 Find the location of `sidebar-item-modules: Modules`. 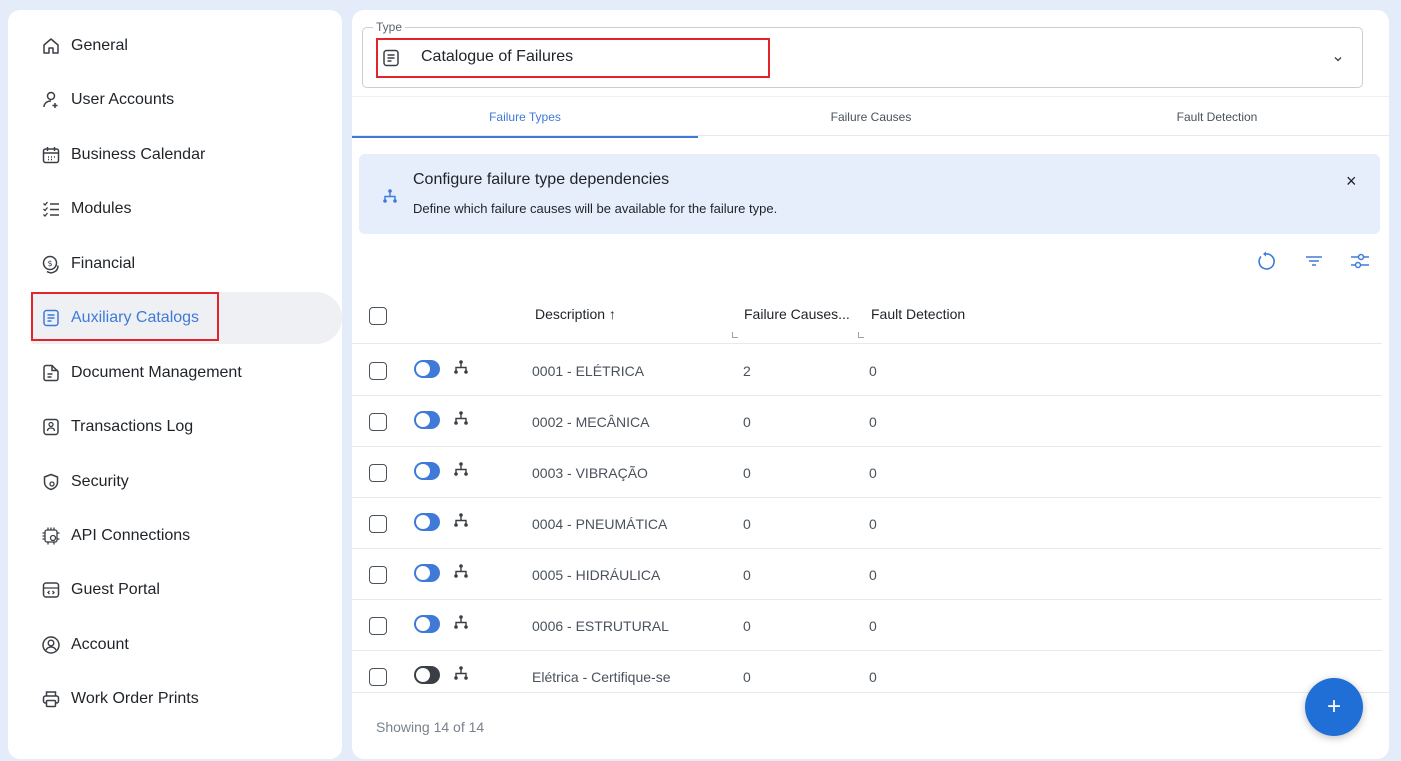

sidebar-item-modules: Modules is located at coordinates (187, 209).